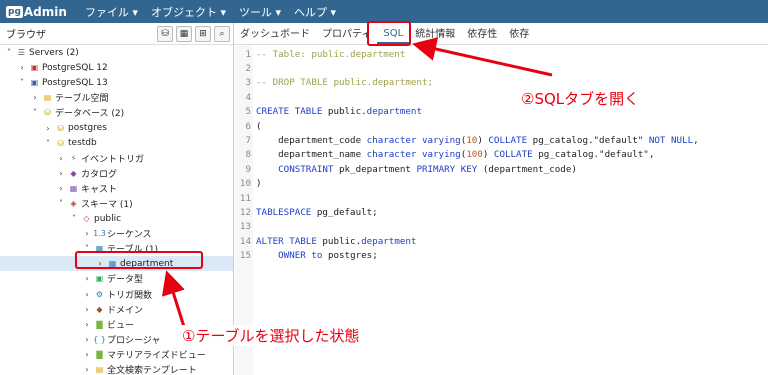 The image size is (768, 375). I want to click on arrow-to-sql-tab, so click(482, 57).